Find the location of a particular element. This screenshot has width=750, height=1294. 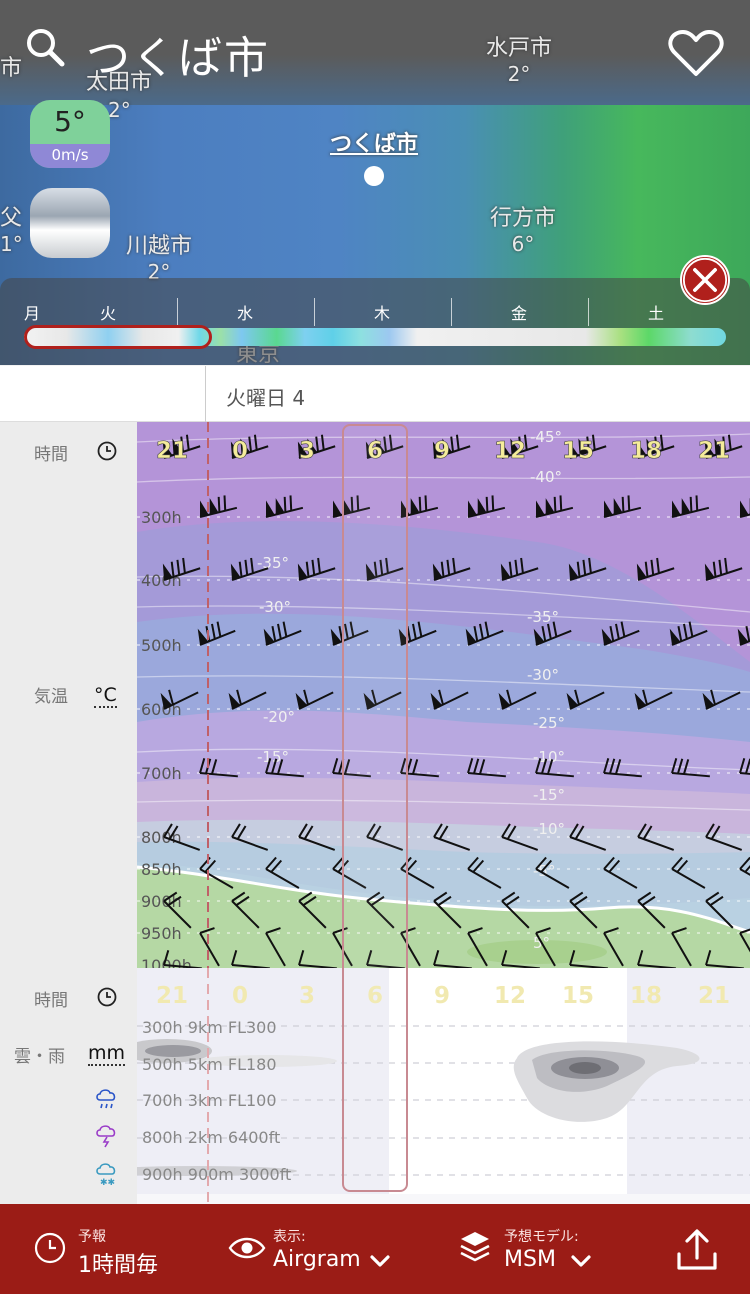

selected-city-marker is located at coordinates (374, 176).